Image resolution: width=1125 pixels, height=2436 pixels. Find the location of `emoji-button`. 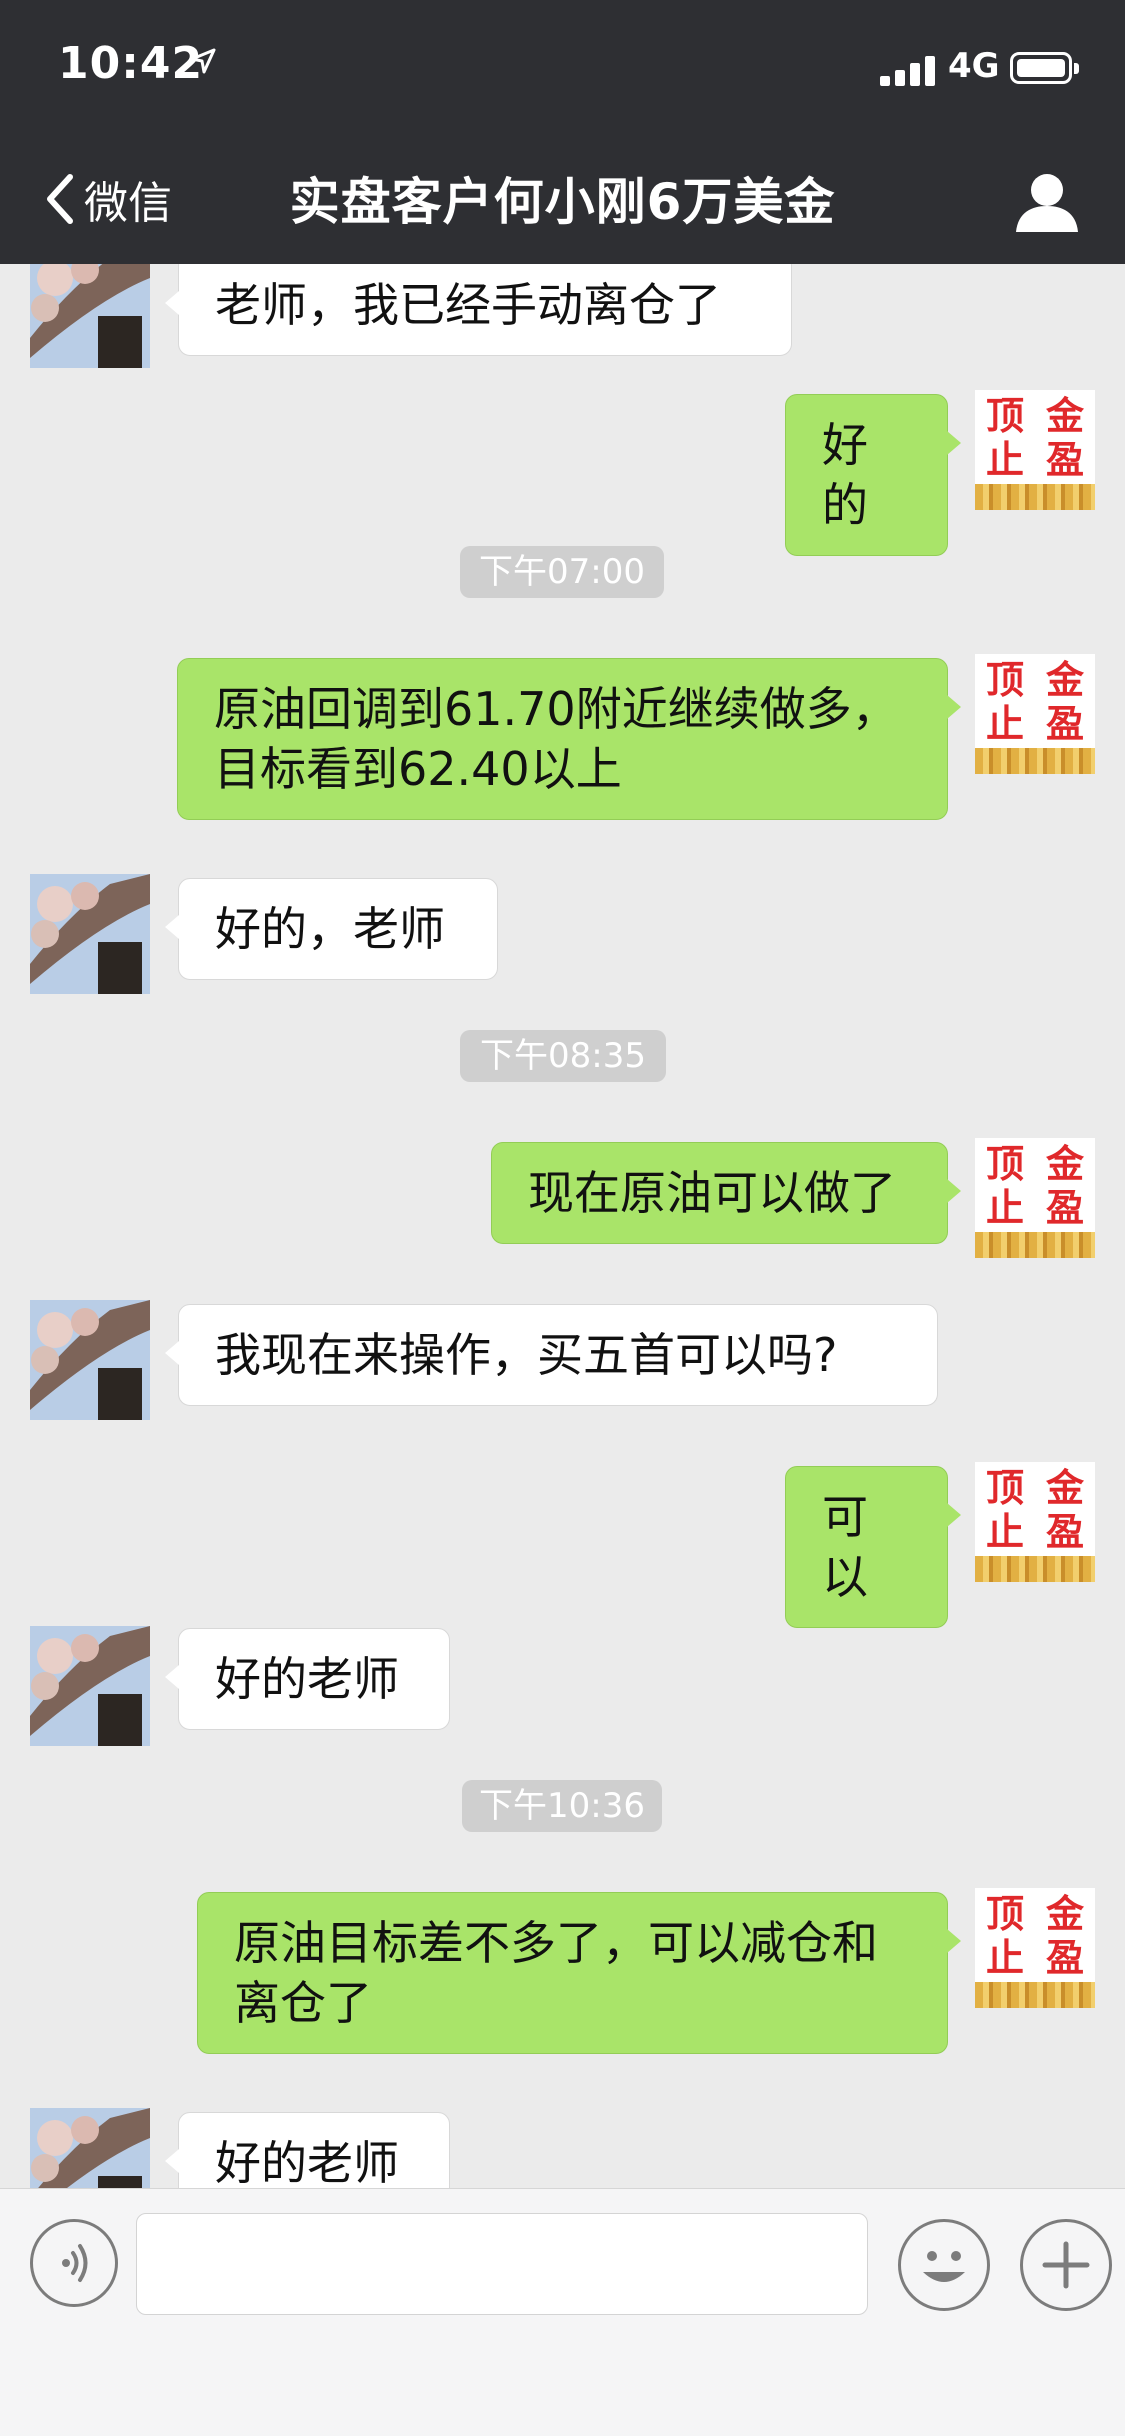

emoji-button is located at coordinates (944, 2265).